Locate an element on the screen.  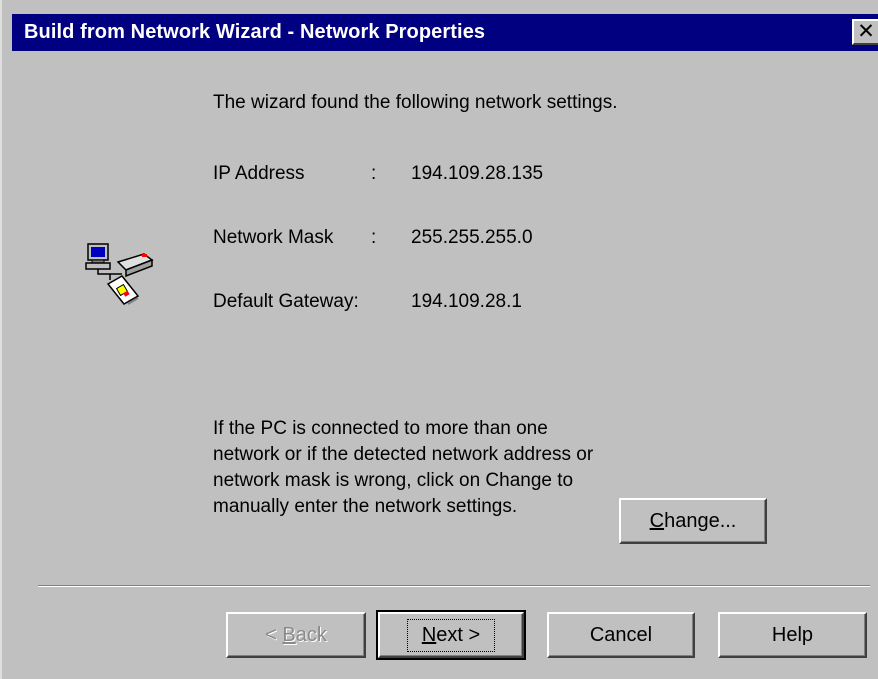
ip-address-label: IP Address is located at coordinates (259, 173).